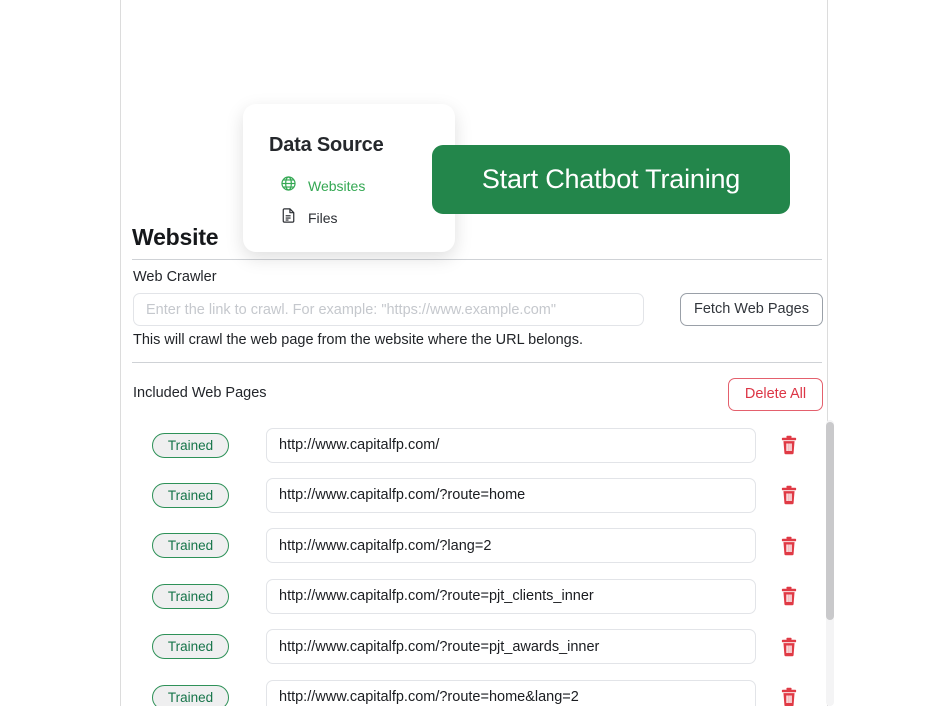 This screenshot has height=706, width=940. I want to click on data-source-card: Data Source Websites Files, so click(349, 178).